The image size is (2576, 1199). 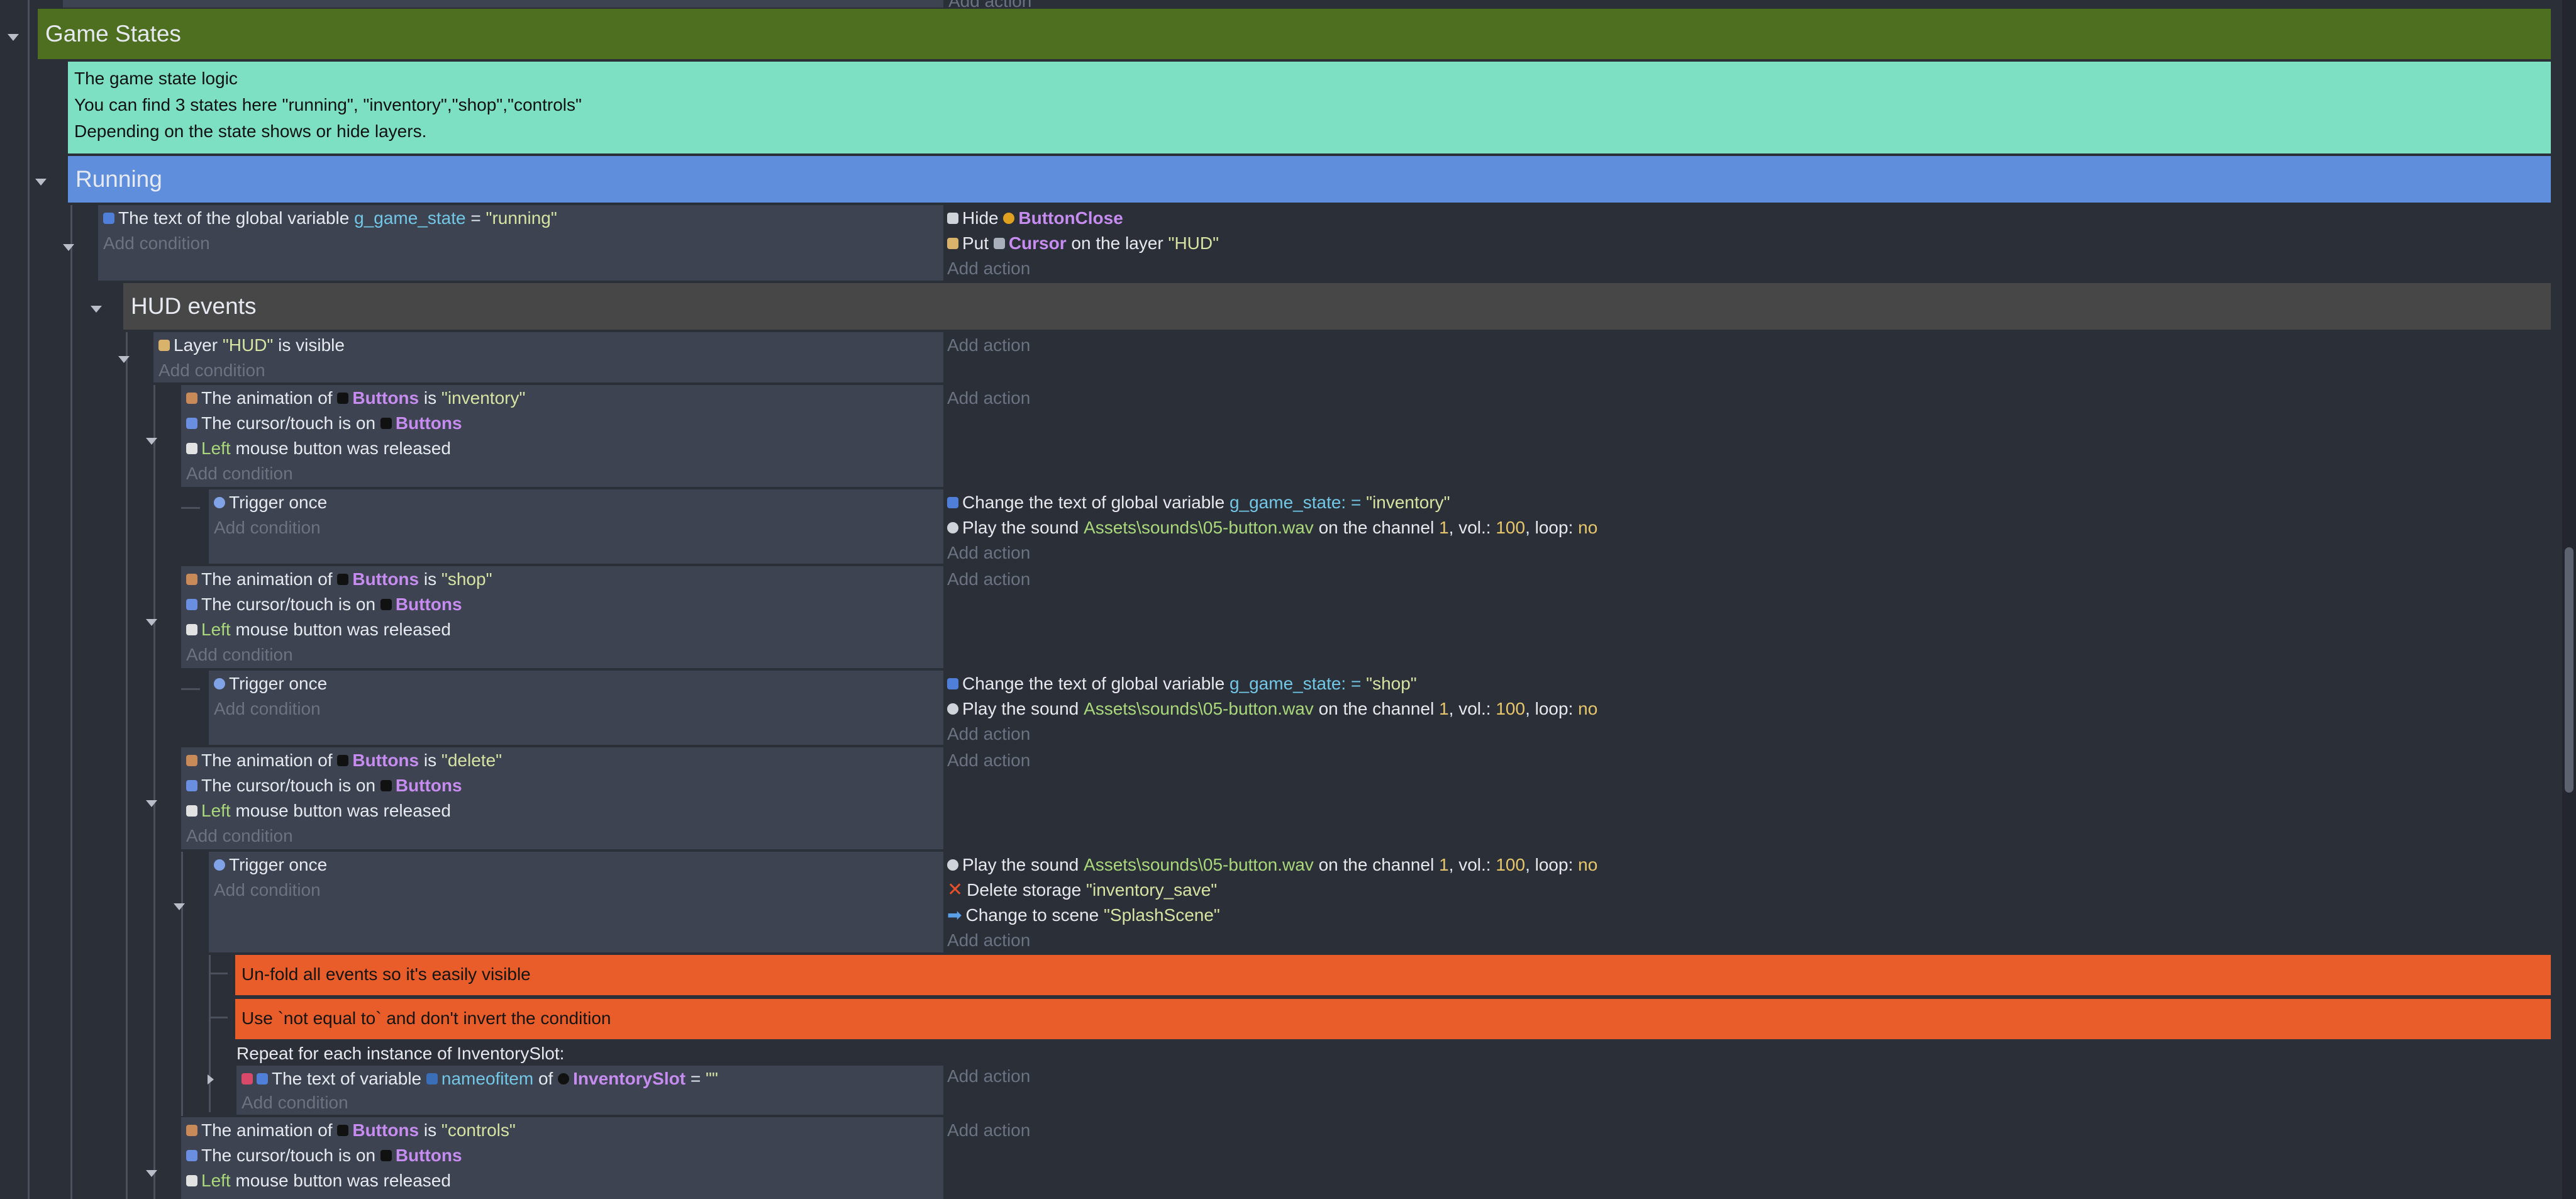 I want to click on group-hud-events: HUD events, so click(x=1337, y=306).